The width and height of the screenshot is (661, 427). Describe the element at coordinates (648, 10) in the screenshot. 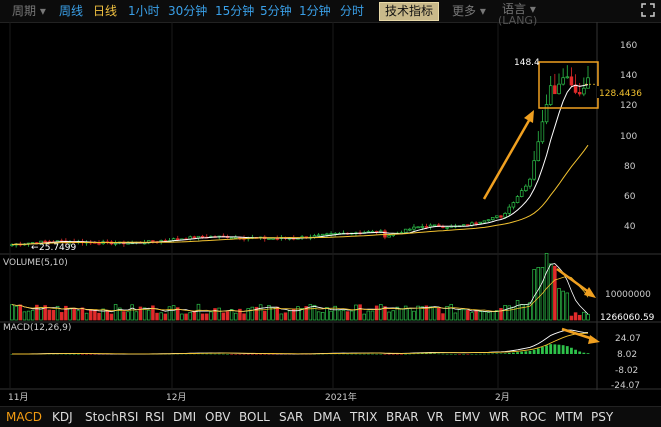

I see `fullscreen-icon` at that location.